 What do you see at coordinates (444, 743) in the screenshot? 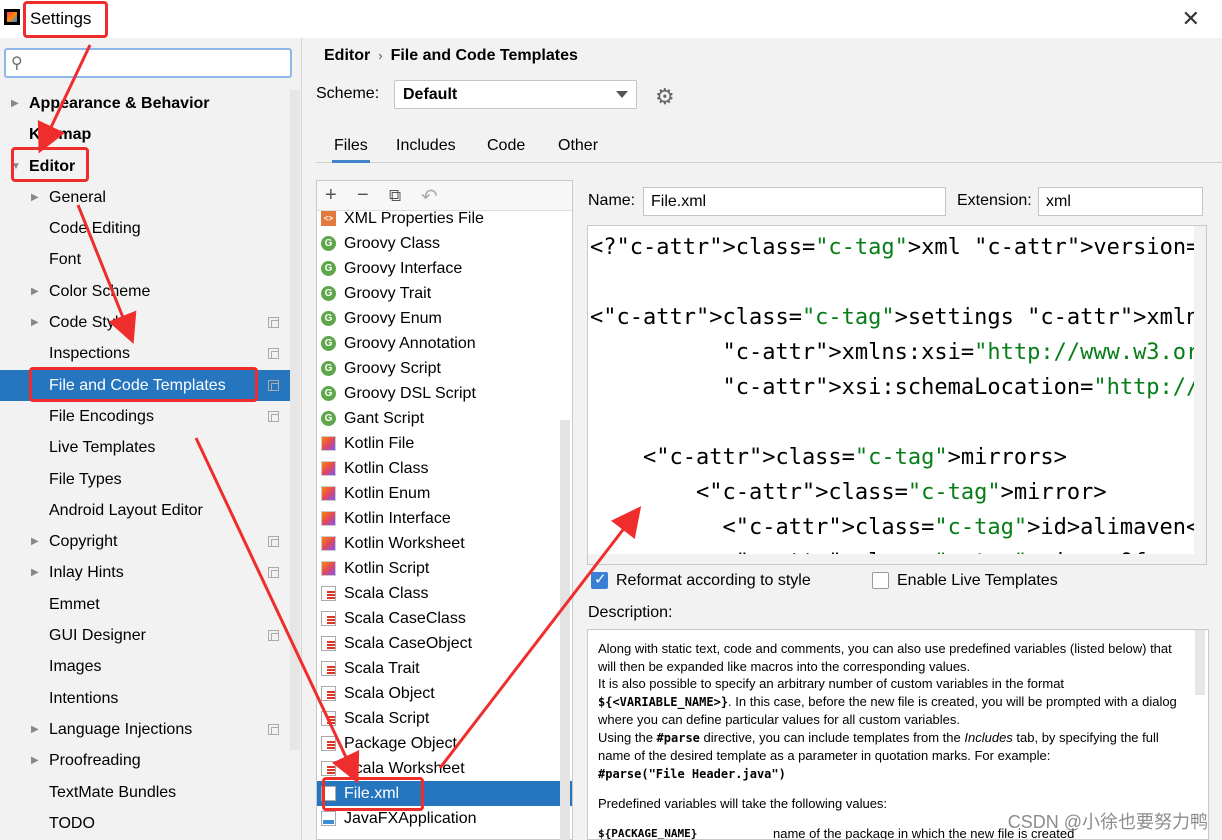
I see `template-item-package-object: Package Object` at bounding box center [444, 743].